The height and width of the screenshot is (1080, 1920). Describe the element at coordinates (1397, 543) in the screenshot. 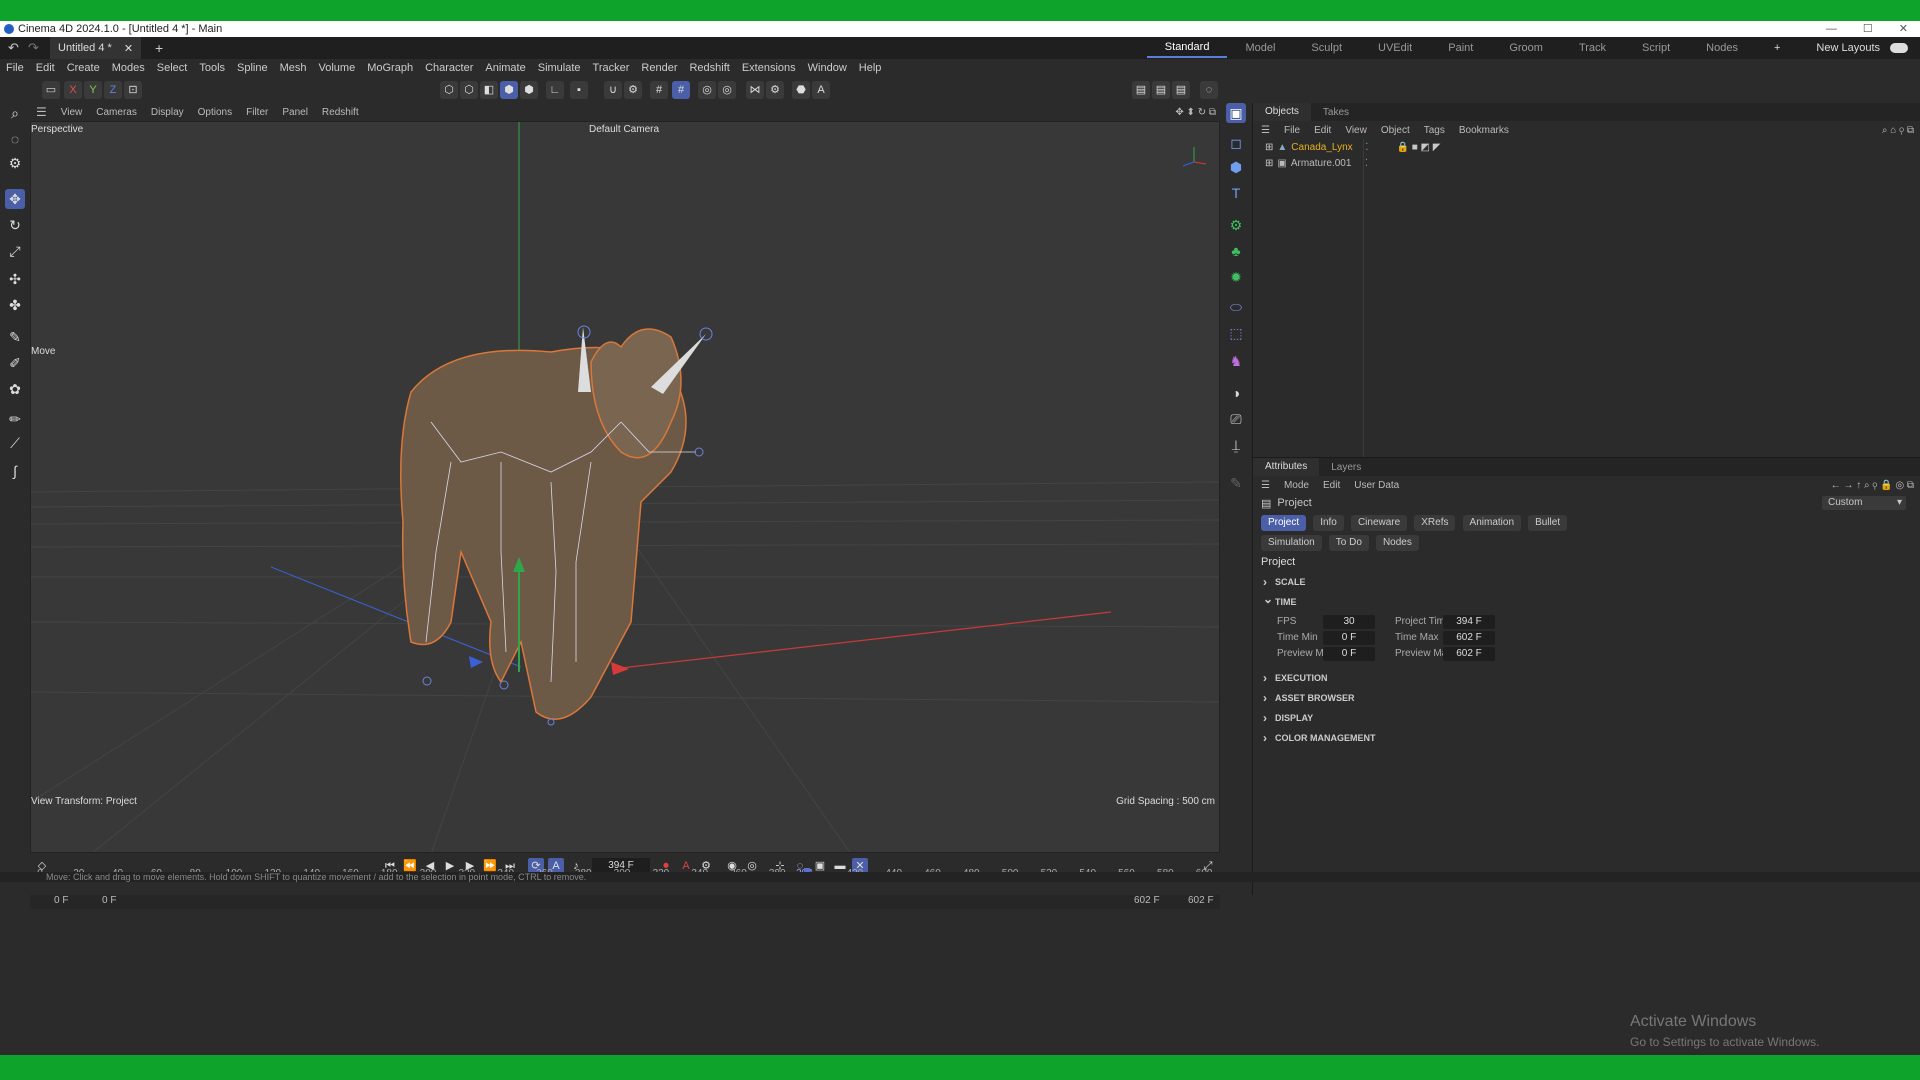

I see `pill-nodes: Nodes` at that location.